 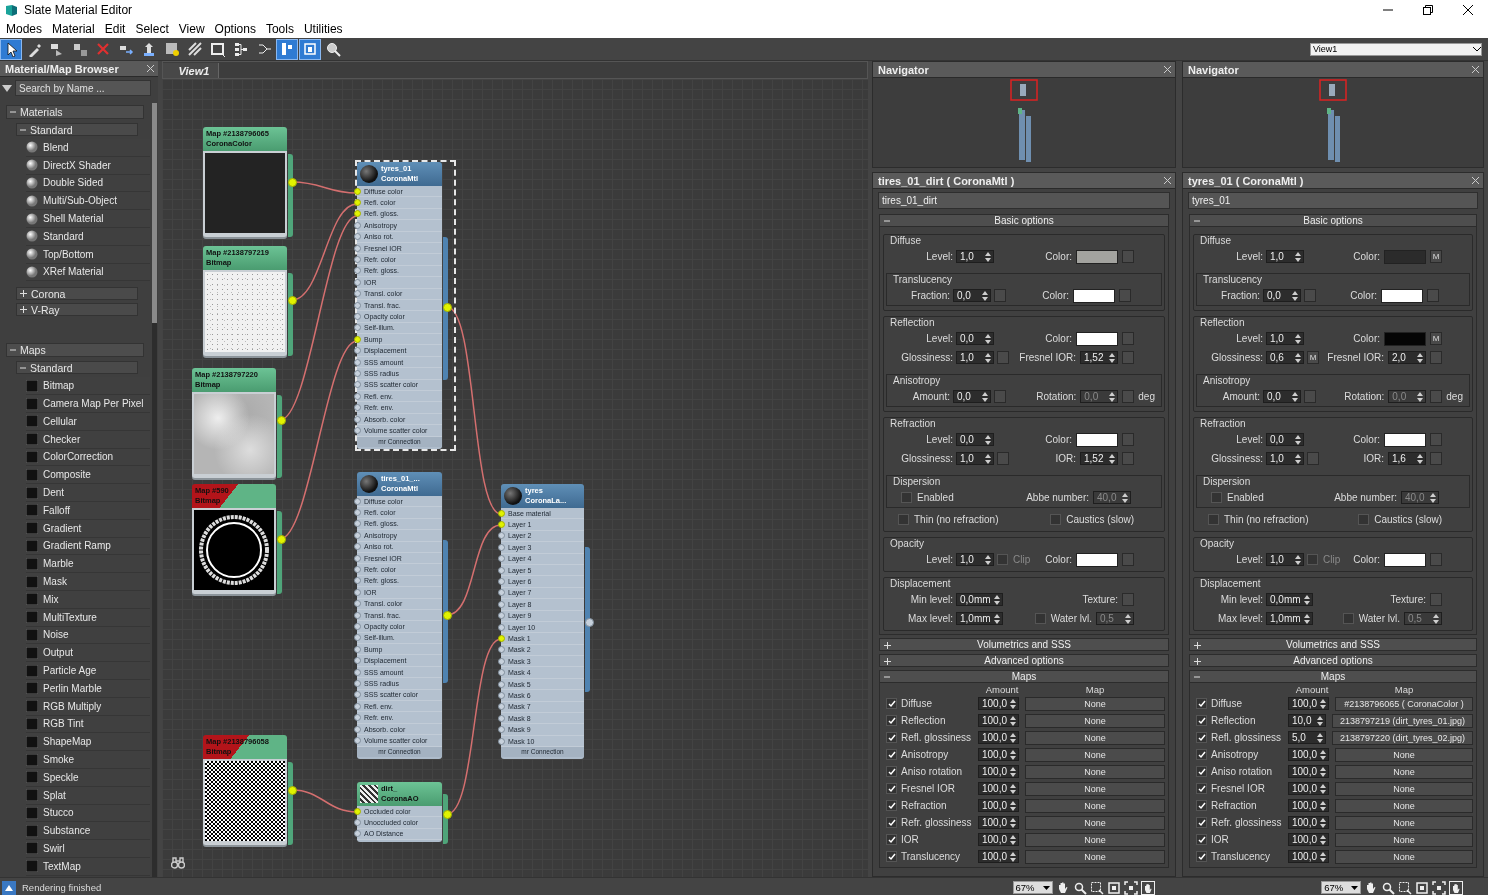 I want to click on checkbox: Caustics (slow), so click(x=1092, y=519).